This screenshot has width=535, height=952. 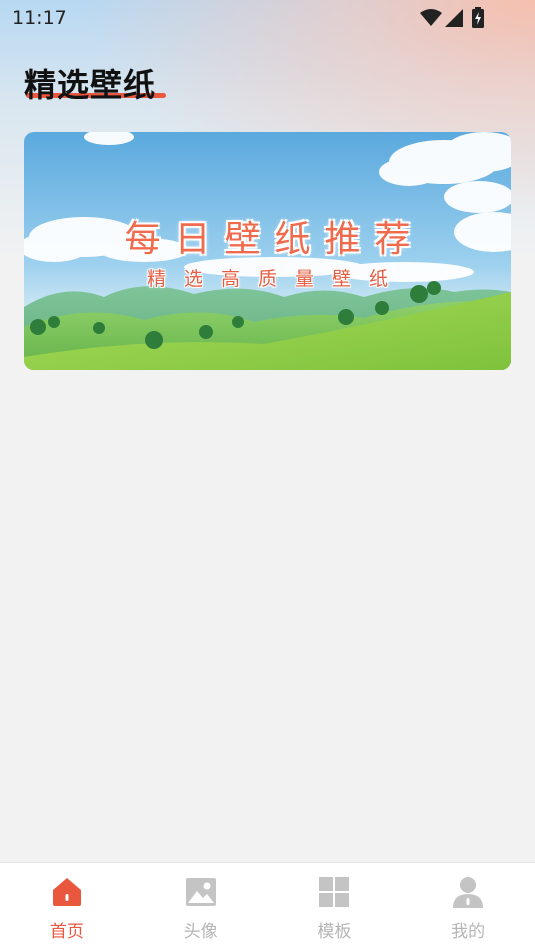 I want to click on user-icon, so click(x=468, y=892).